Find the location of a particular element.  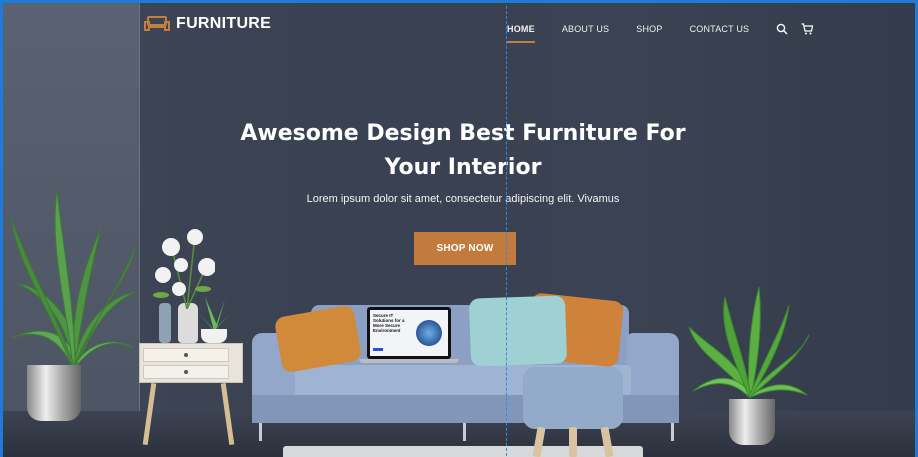

rug is located at coordinates (463, 451).